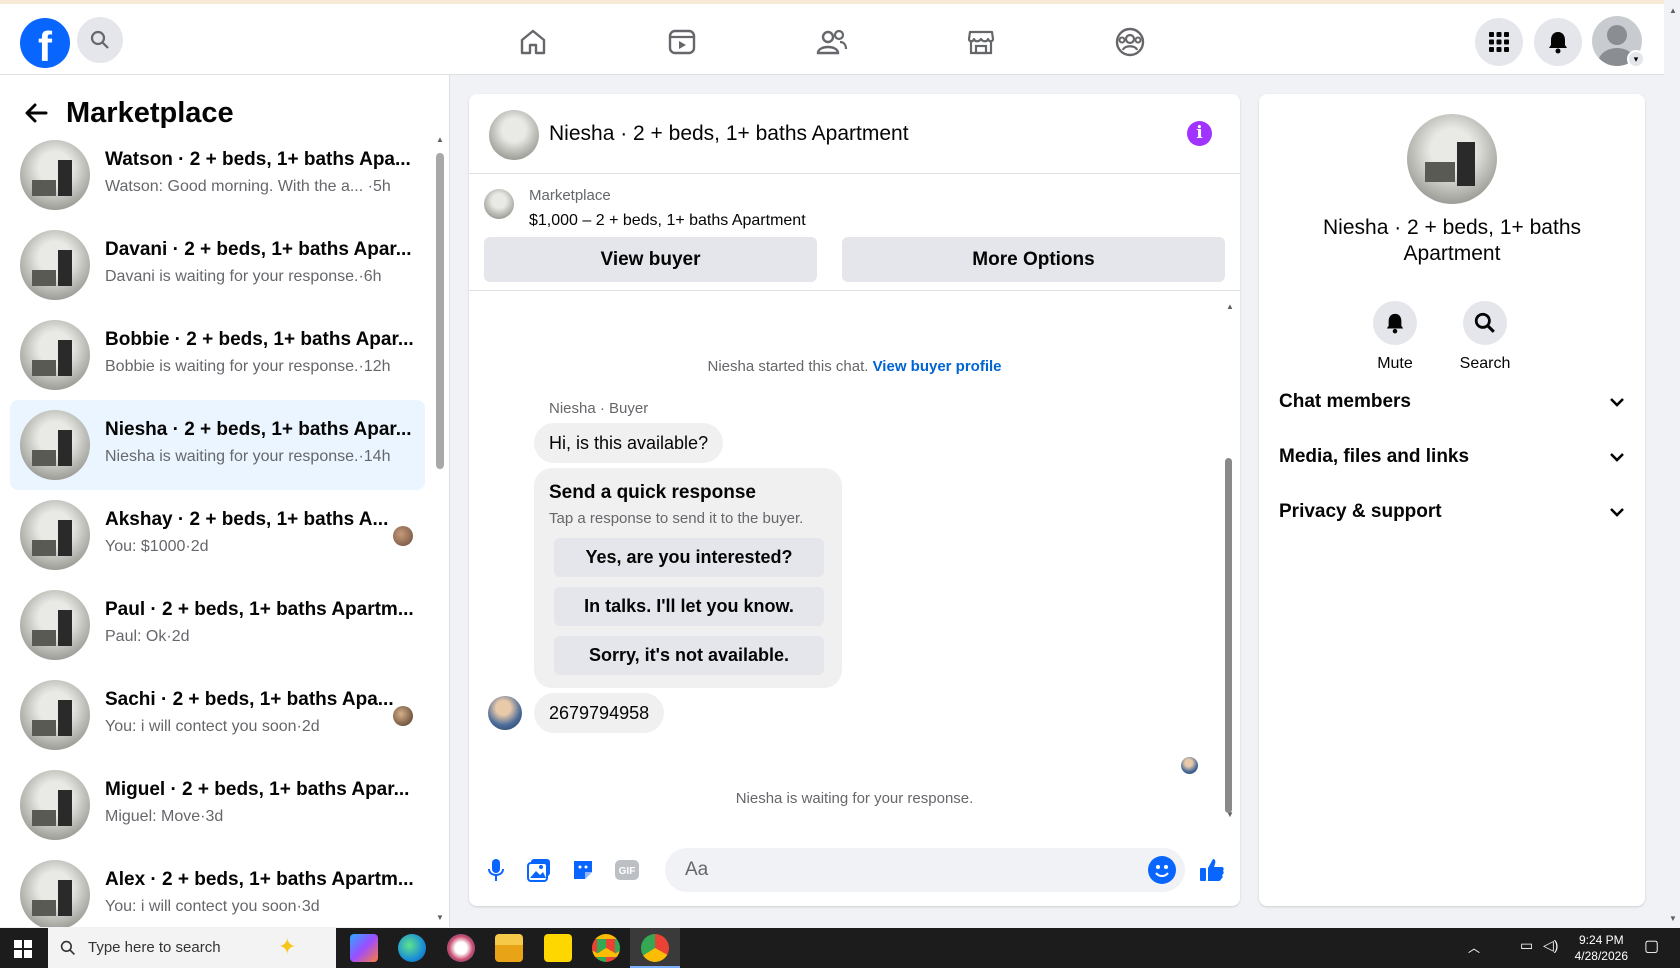  I want to click on sparkle-icon: ✦, so click(287, 946).